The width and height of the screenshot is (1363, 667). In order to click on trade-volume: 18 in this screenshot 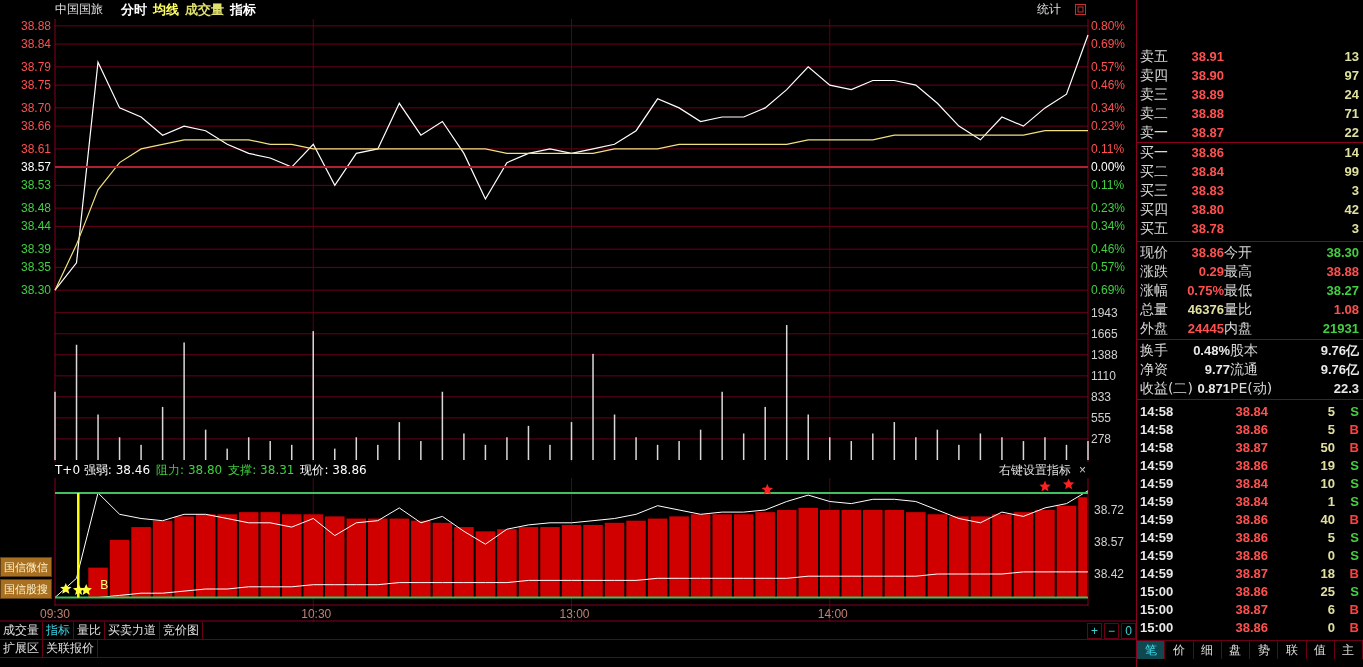, I will do `click(1327, 573)`.